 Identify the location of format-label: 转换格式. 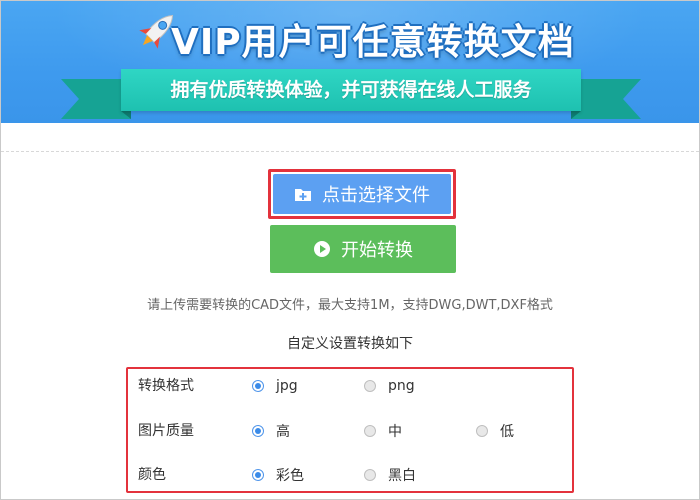
(166, 386).